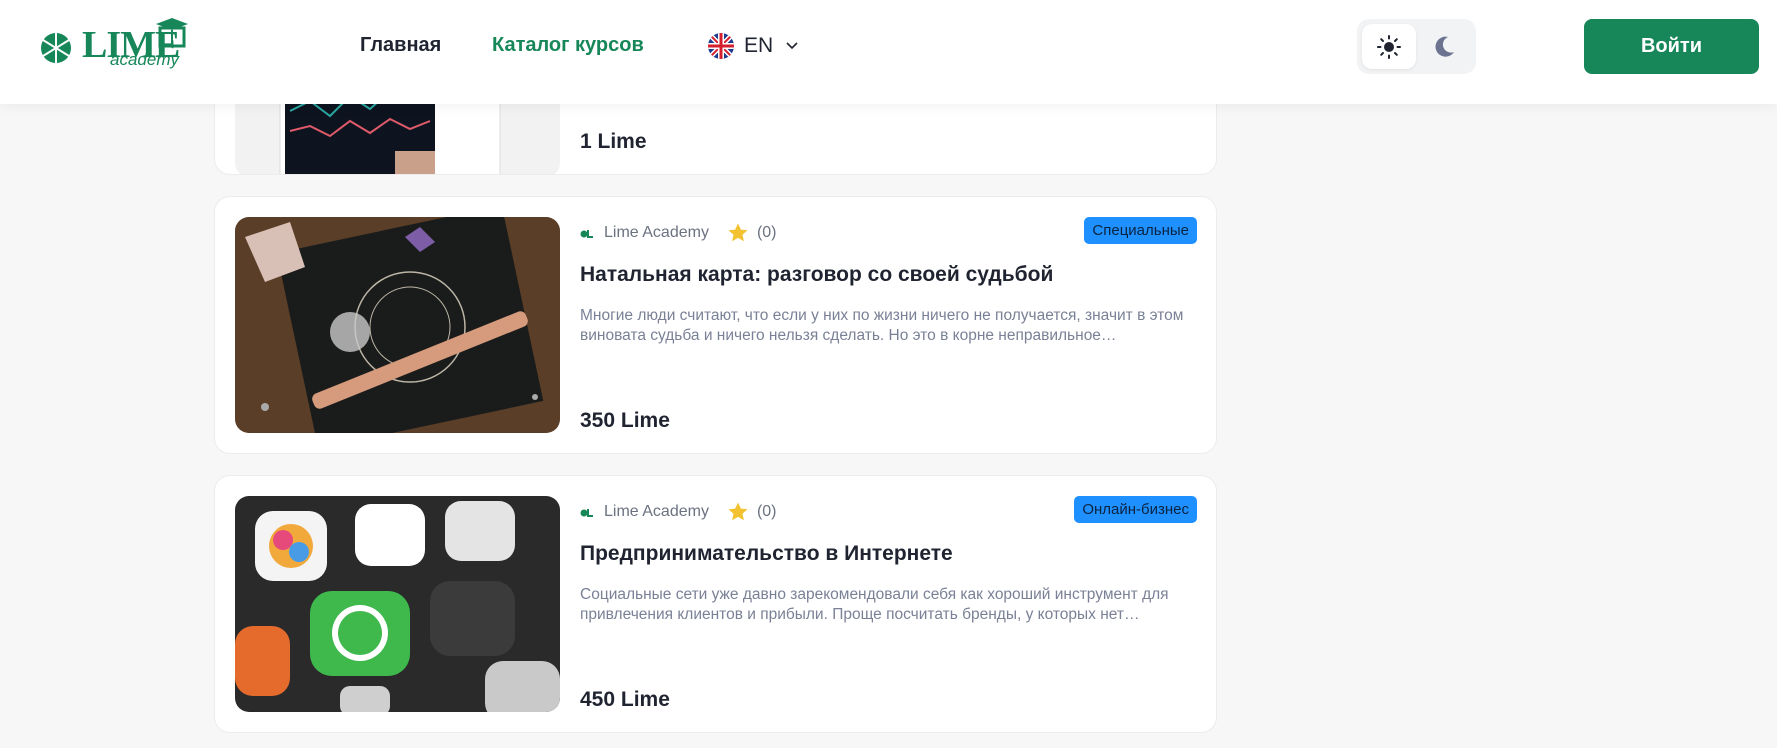 Image resolution: width=1777 pixels, height=748 pixels. What do you see at coordinates (1671, 46) in the screenshot?
I see `login-button: Войти` at bounding box center [1671, 46].